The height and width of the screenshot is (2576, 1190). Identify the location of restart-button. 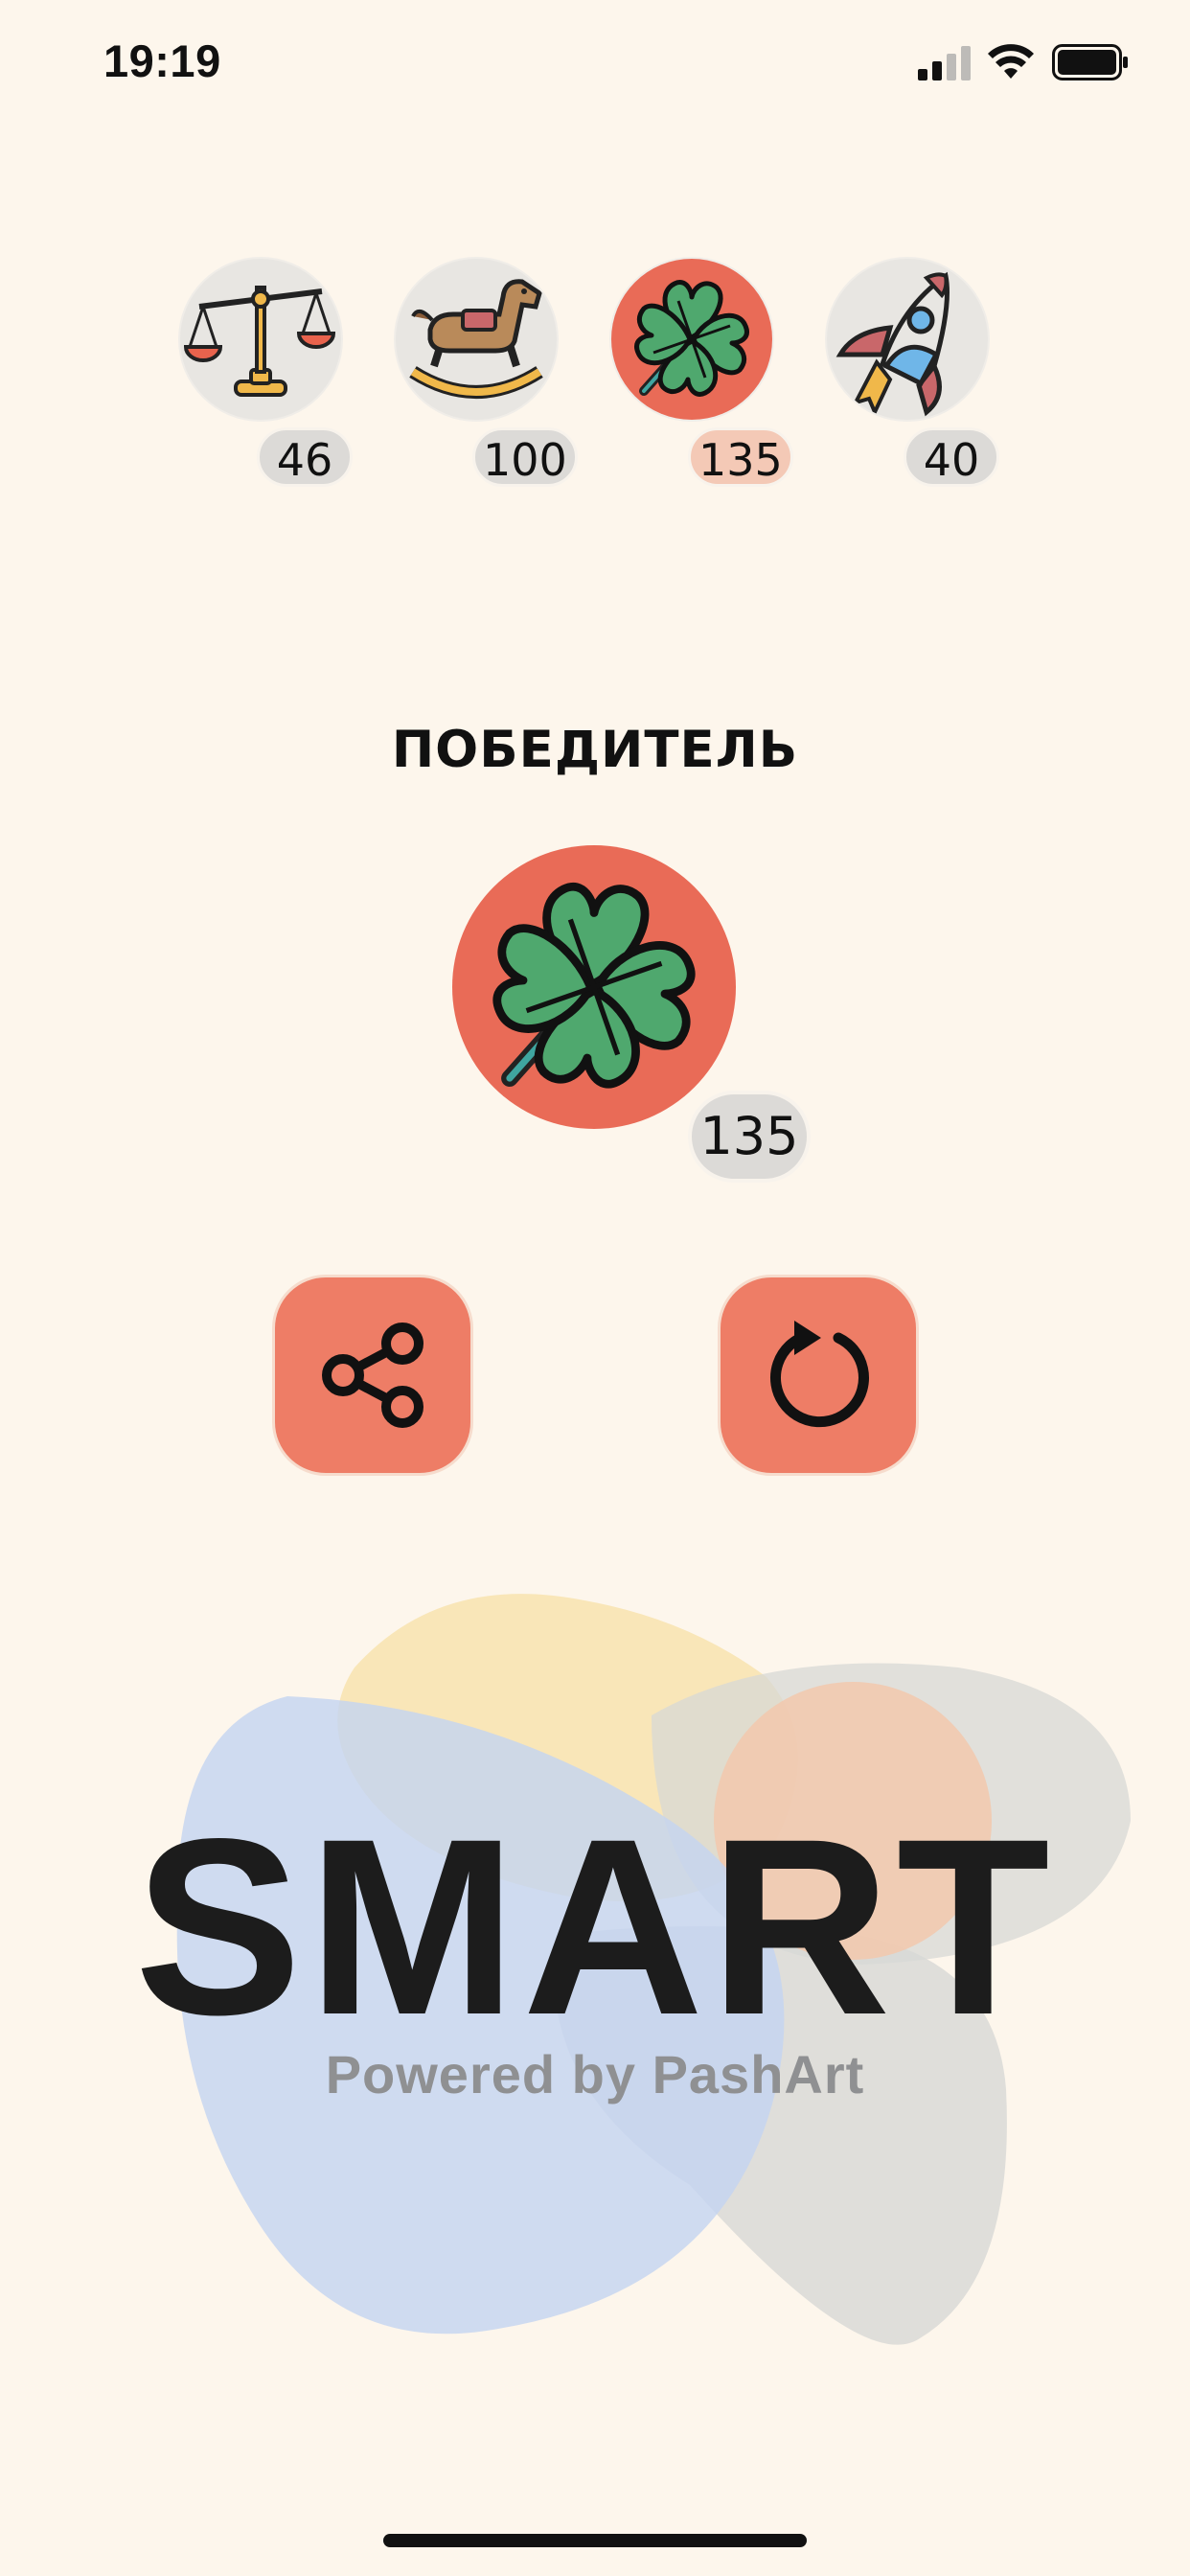
(819, 1375).